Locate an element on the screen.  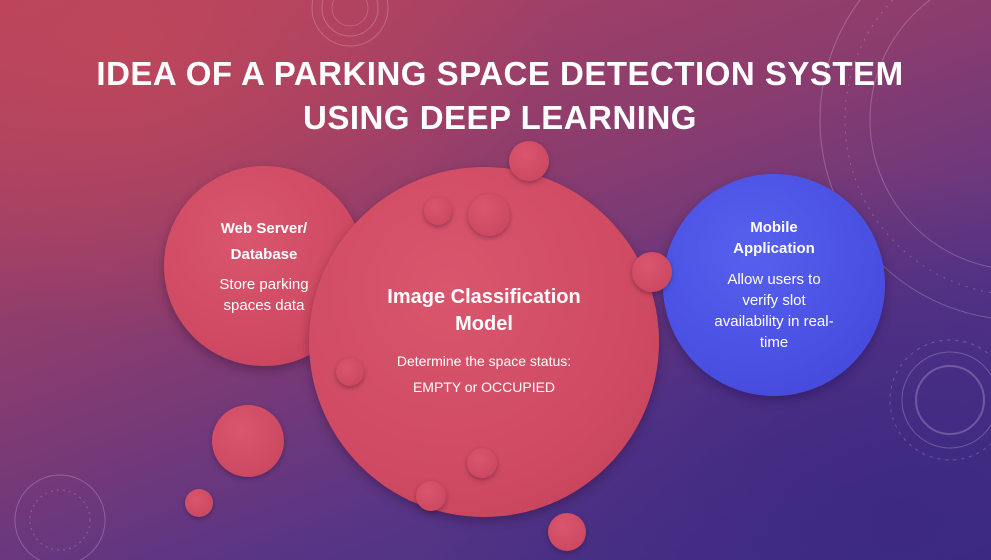
image-model-text-line-1: Determine the space status: is located at coordinates (484, 361).